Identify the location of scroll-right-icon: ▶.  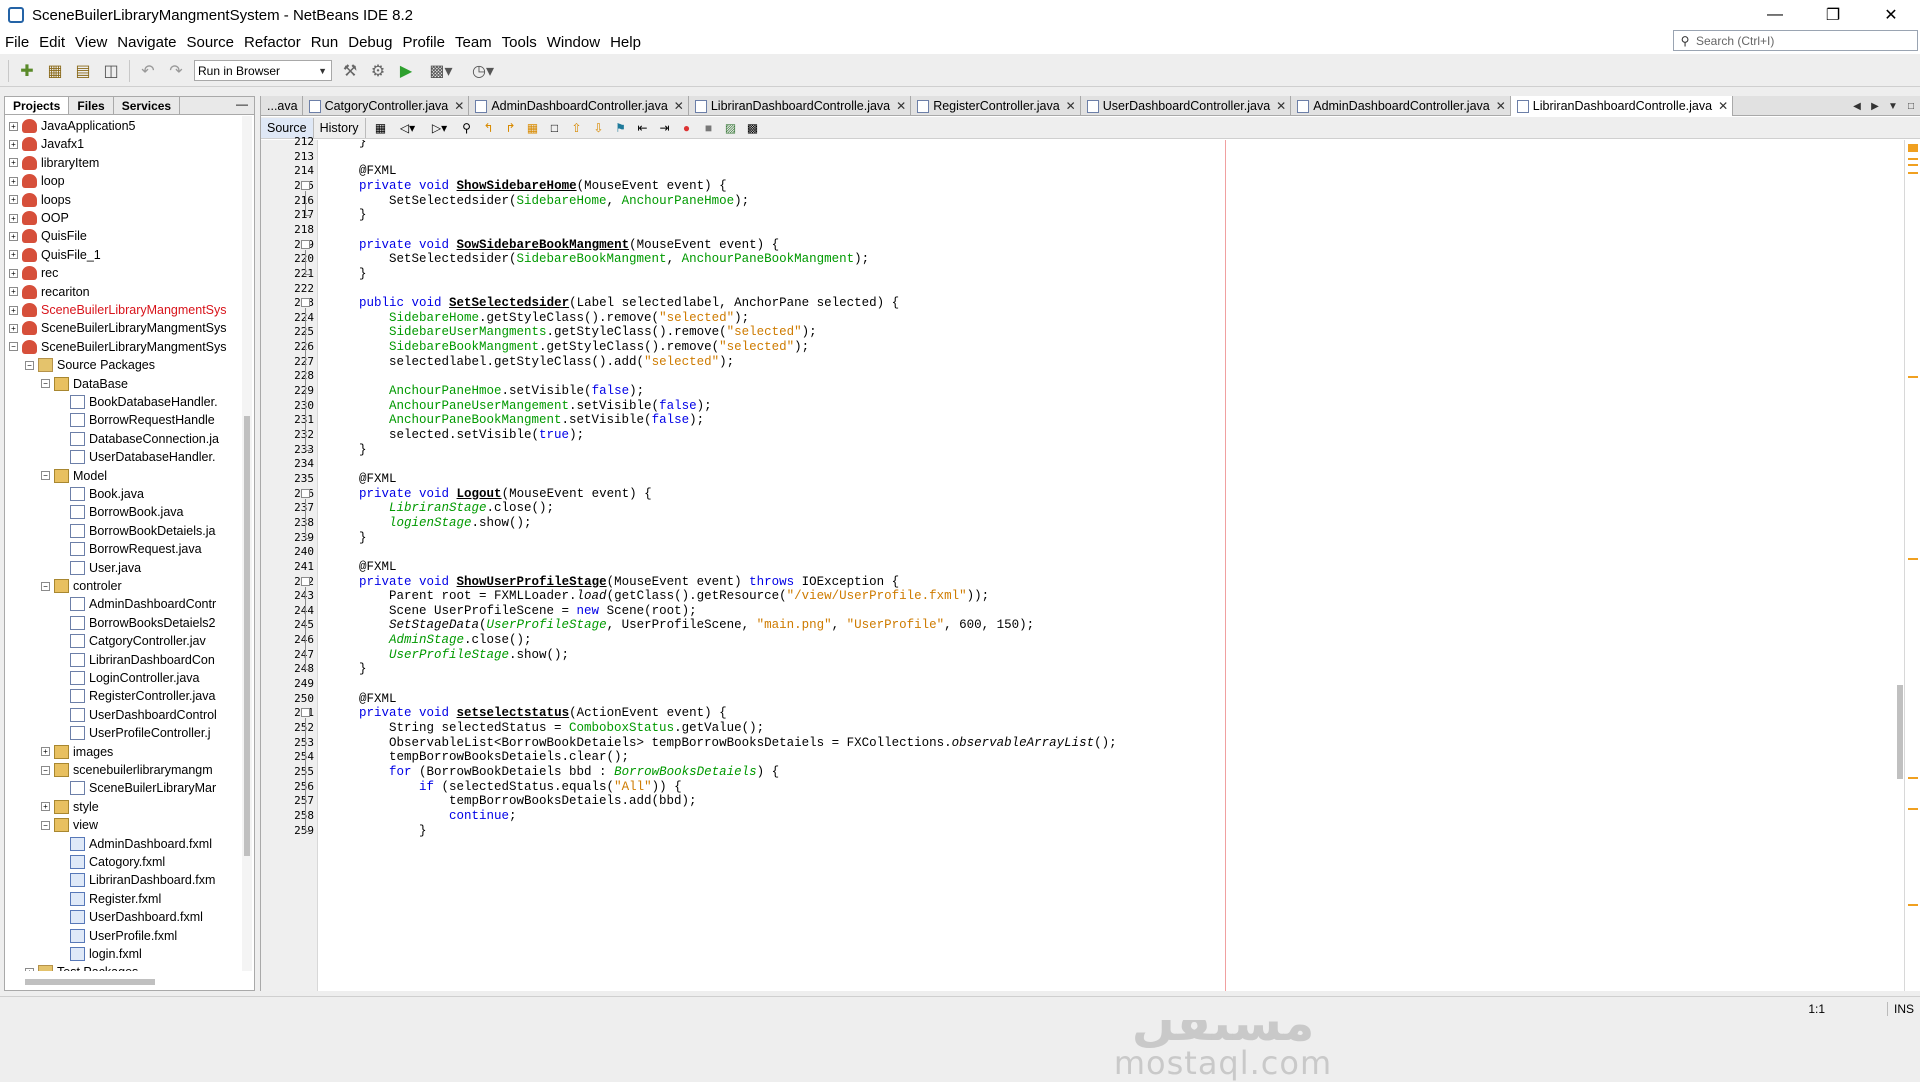
(1875, 106).